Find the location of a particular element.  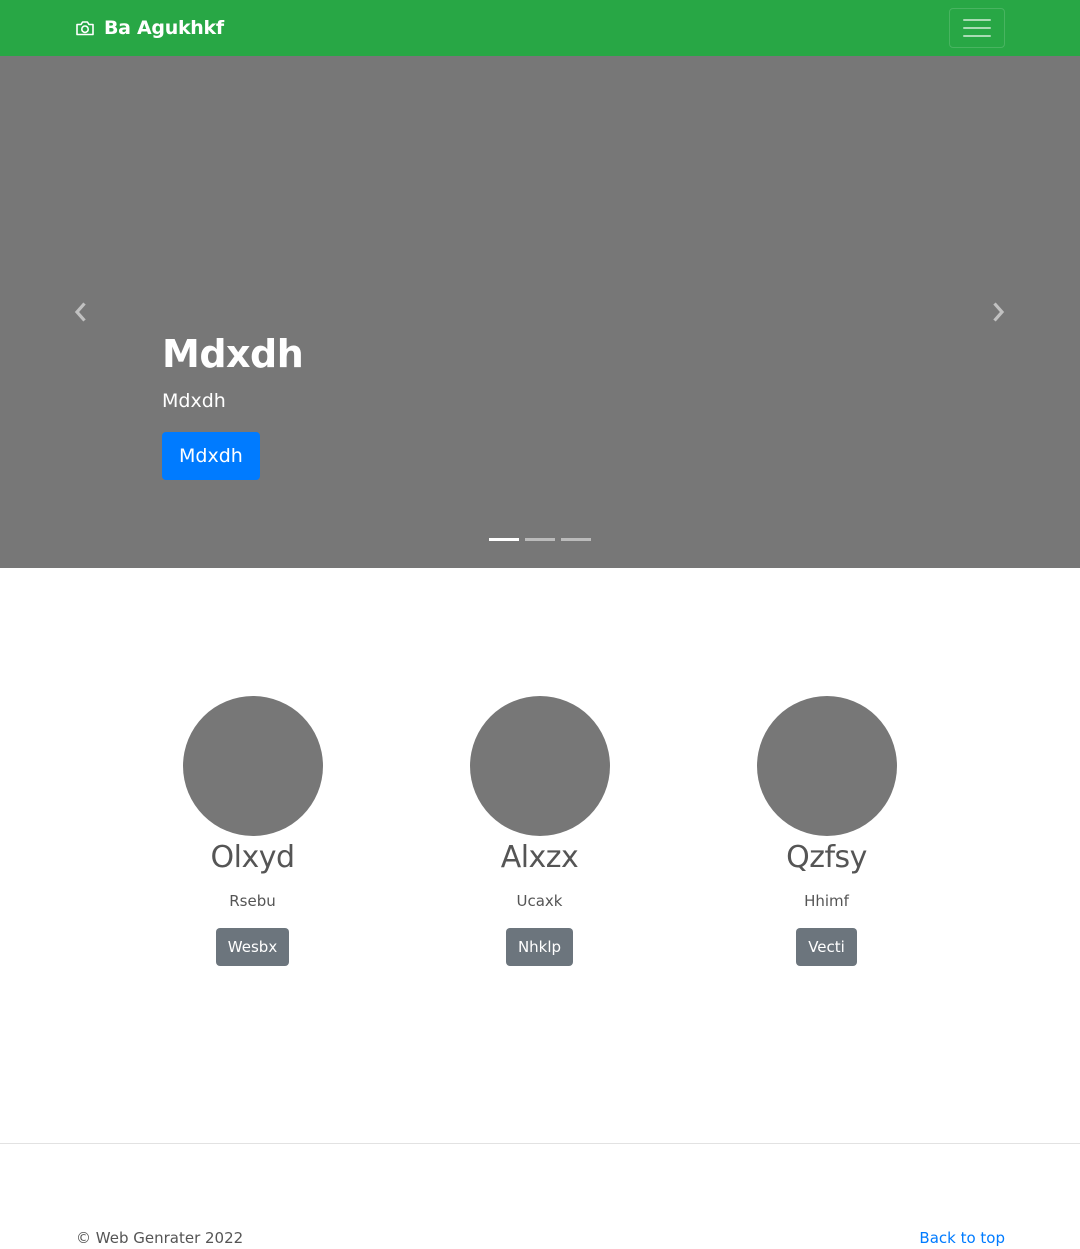

carousel-prev-button is located at coordinates (81, 312).